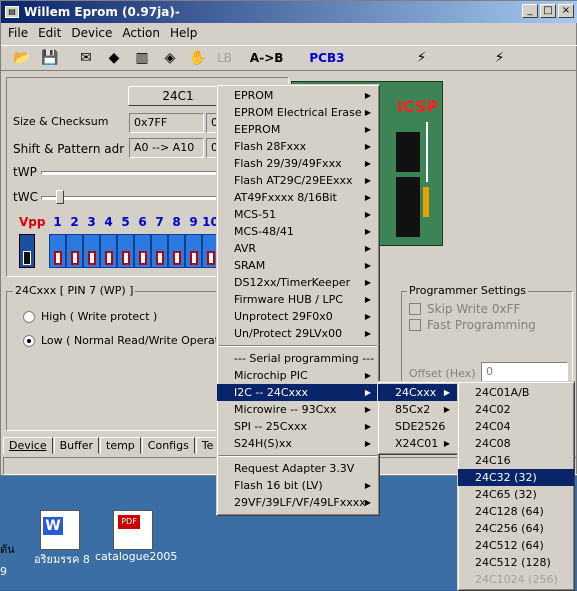 This screenshot has height=591, width=577. Describe the element at coordinates (464, 309) in the screenshot. I see `skip-write-row: Skip Write 0xFF` at that location.